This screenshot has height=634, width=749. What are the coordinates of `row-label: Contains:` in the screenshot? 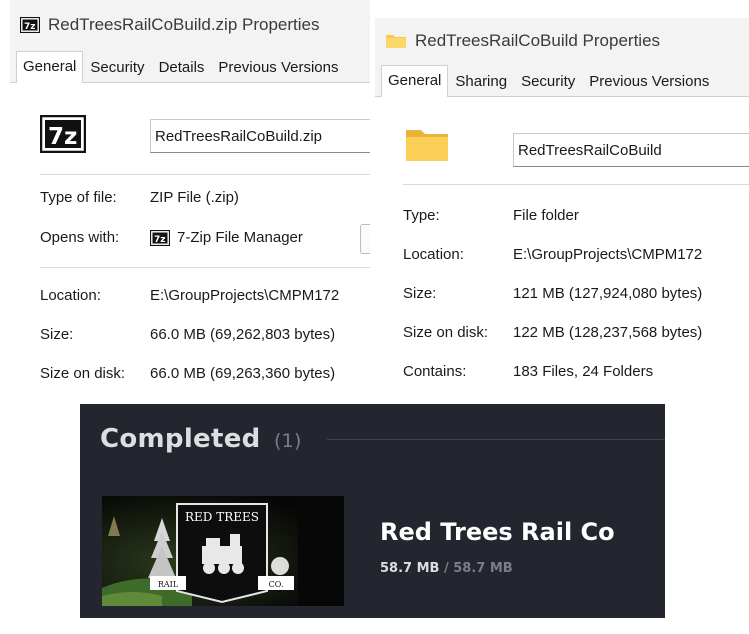 It's located at (435, 371).